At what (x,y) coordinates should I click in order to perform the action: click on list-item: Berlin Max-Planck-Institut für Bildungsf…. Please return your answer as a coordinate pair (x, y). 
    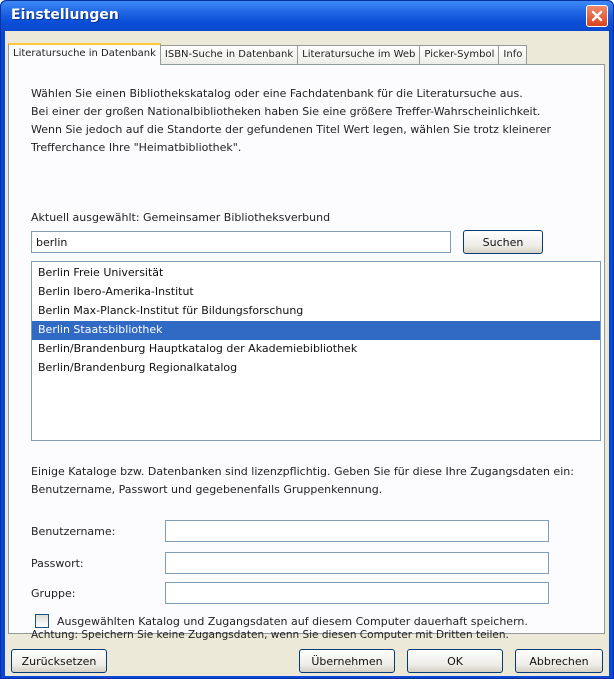
    Looking at the image, I should click on (316, 311).